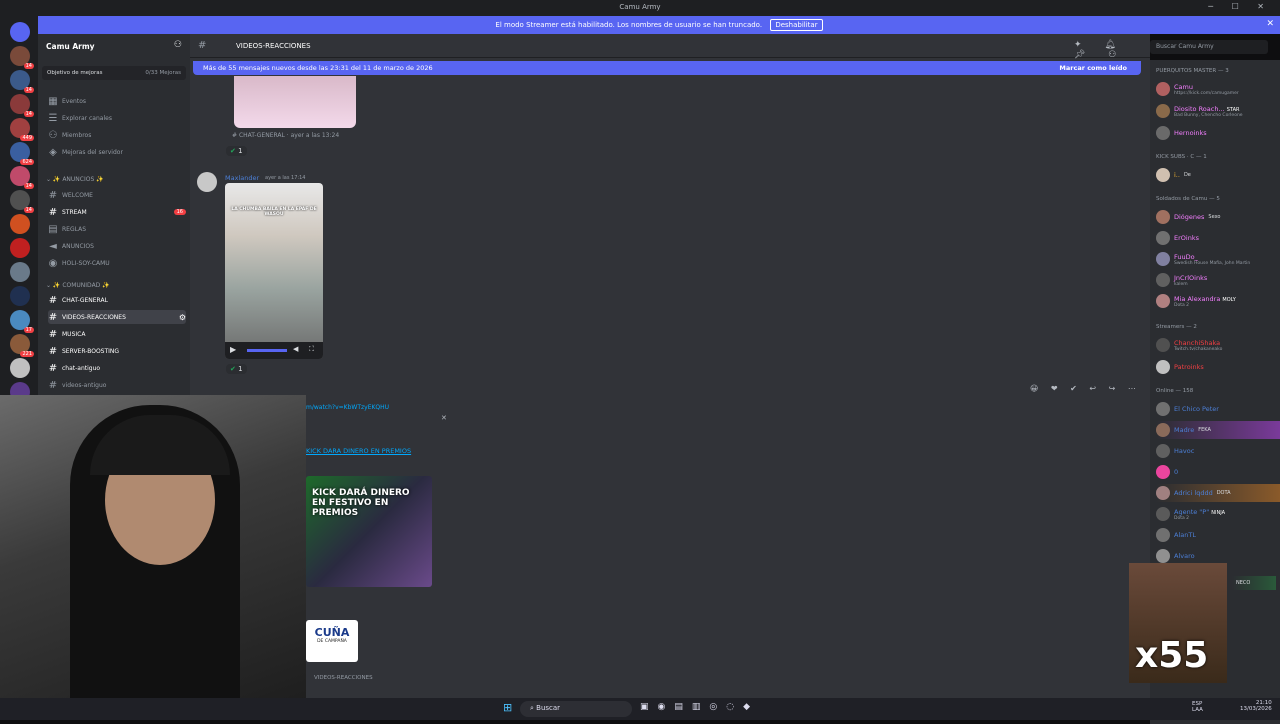 The width and height of the screenshot is (1280, 724). Describe the element at coordinates (114, 73) in the screenshot. I see `boost-goal: Objetivo de mejoras 0/33 Mejoras` at that location.